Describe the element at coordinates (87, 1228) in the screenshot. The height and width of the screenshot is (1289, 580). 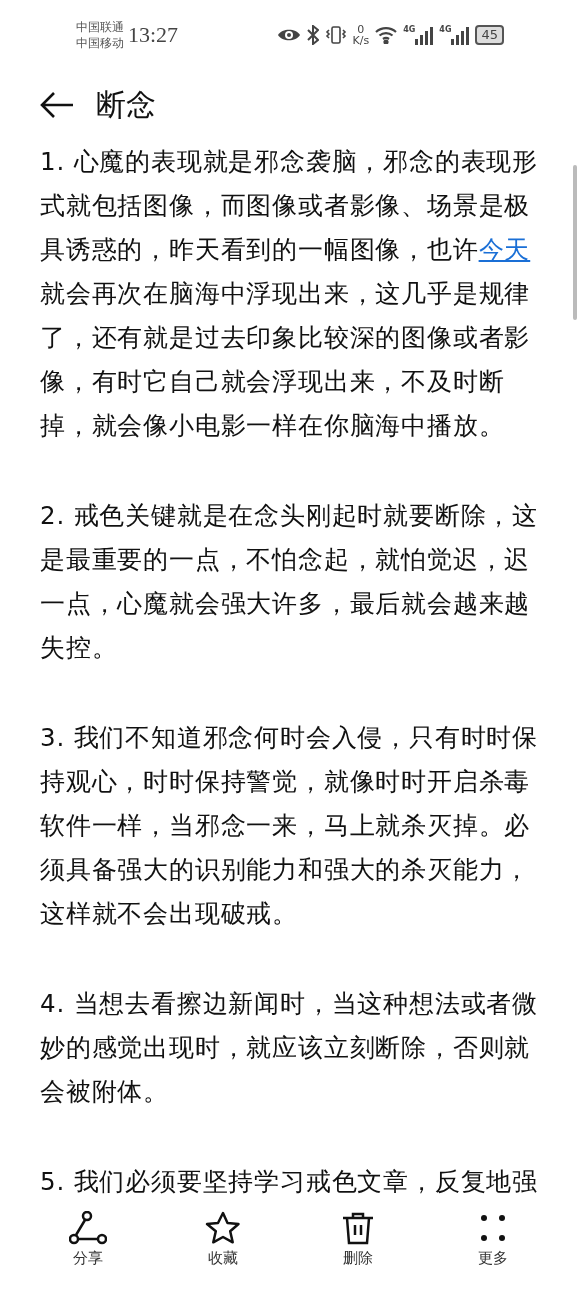
I see `share-icon` at that location.